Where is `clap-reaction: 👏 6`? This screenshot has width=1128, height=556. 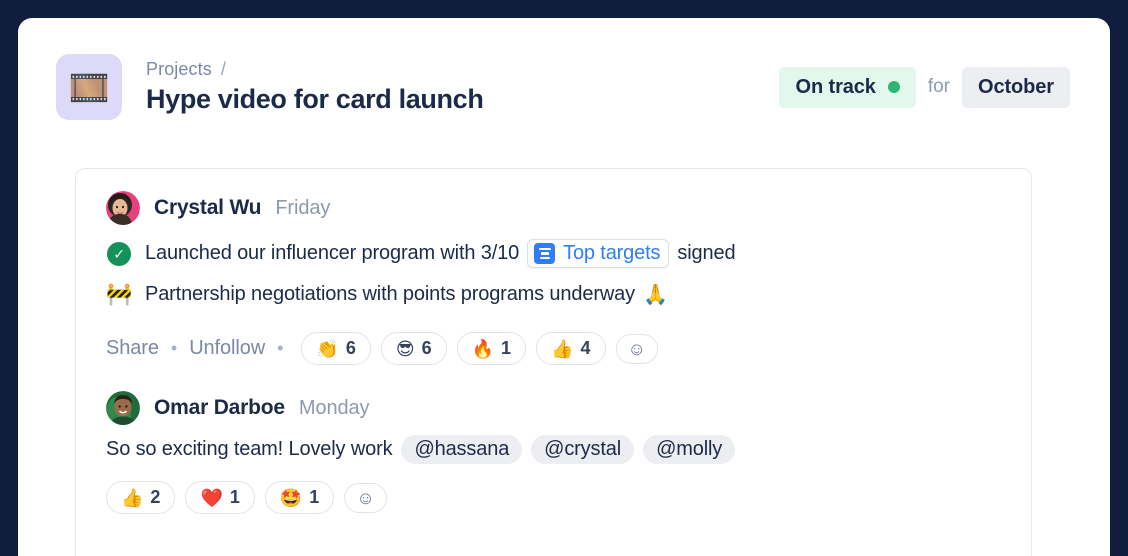 clap-reaction: 👏 6 is located at coordinates (336, 348).